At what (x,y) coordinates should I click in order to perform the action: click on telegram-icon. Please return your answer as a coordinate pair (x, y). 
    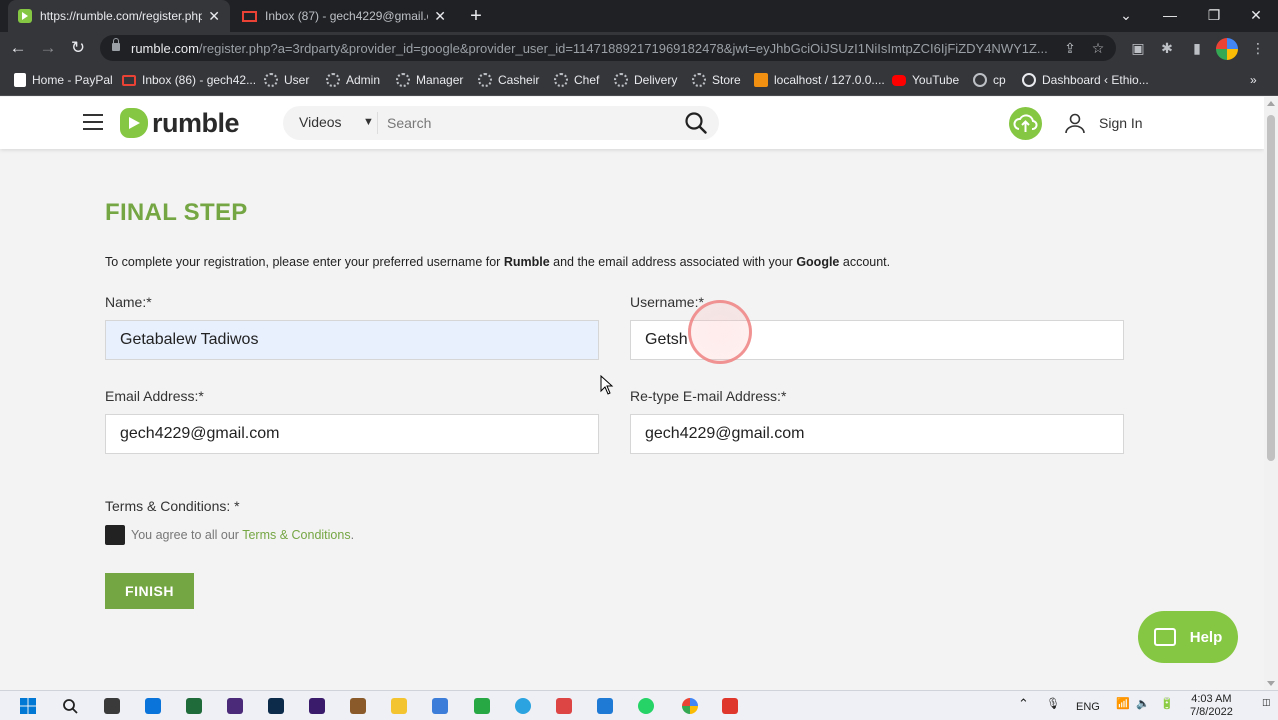
    Looking at the image, I should click on (523, 706).